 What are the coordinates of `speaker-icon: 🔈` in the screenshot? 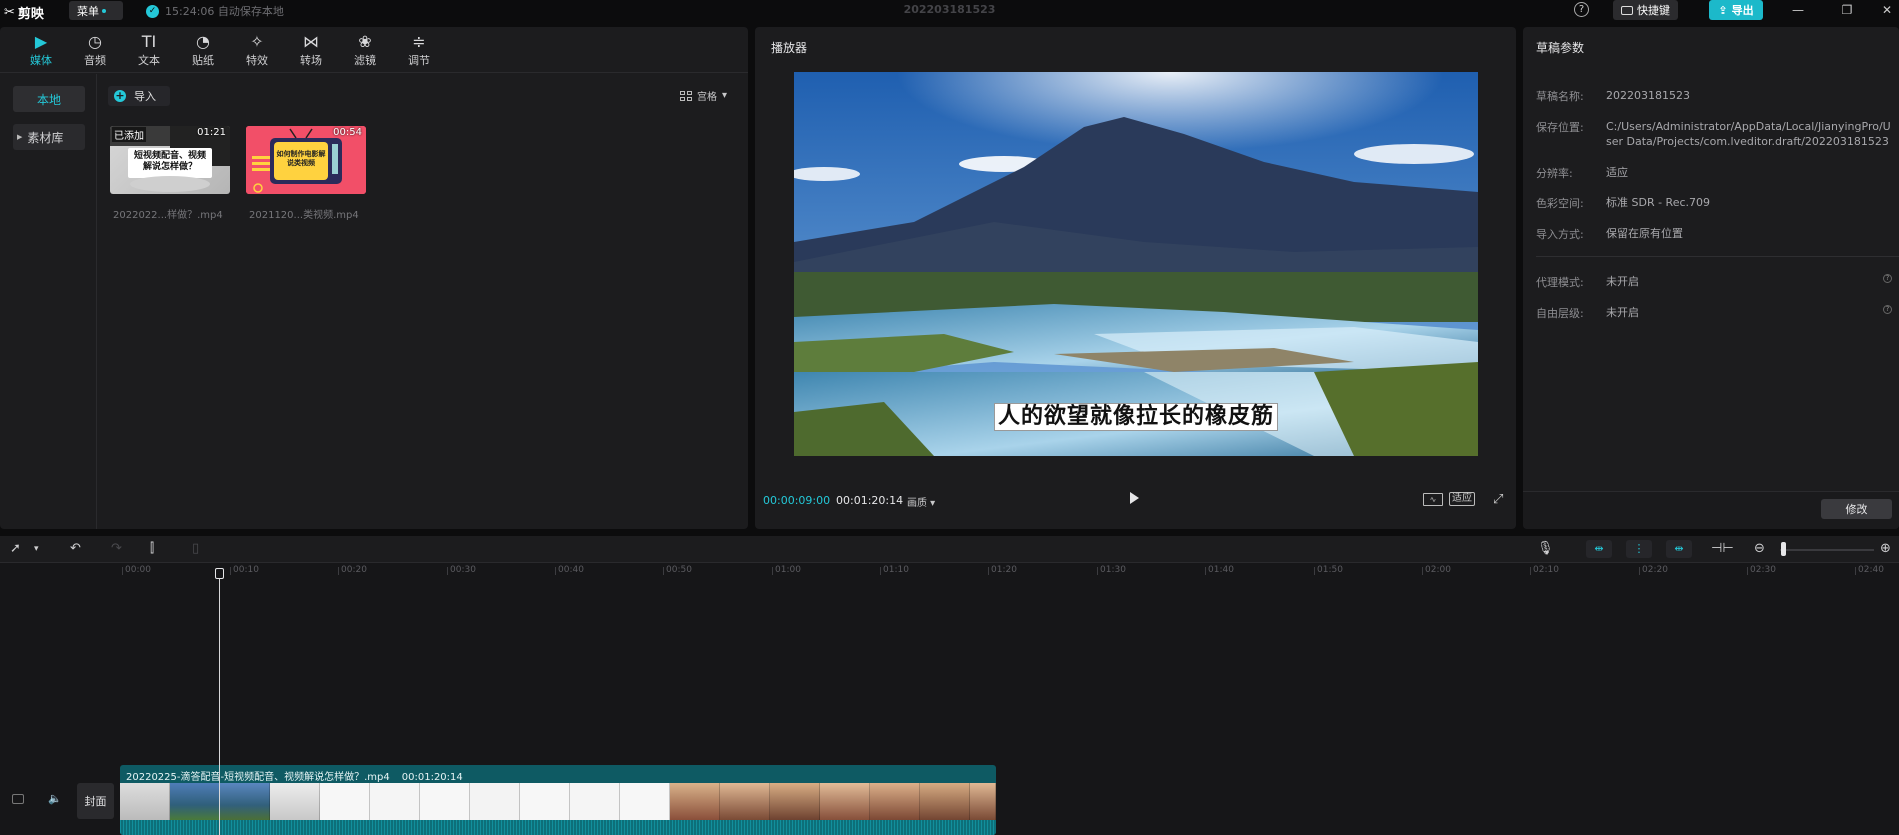 It's located at (55, 798).